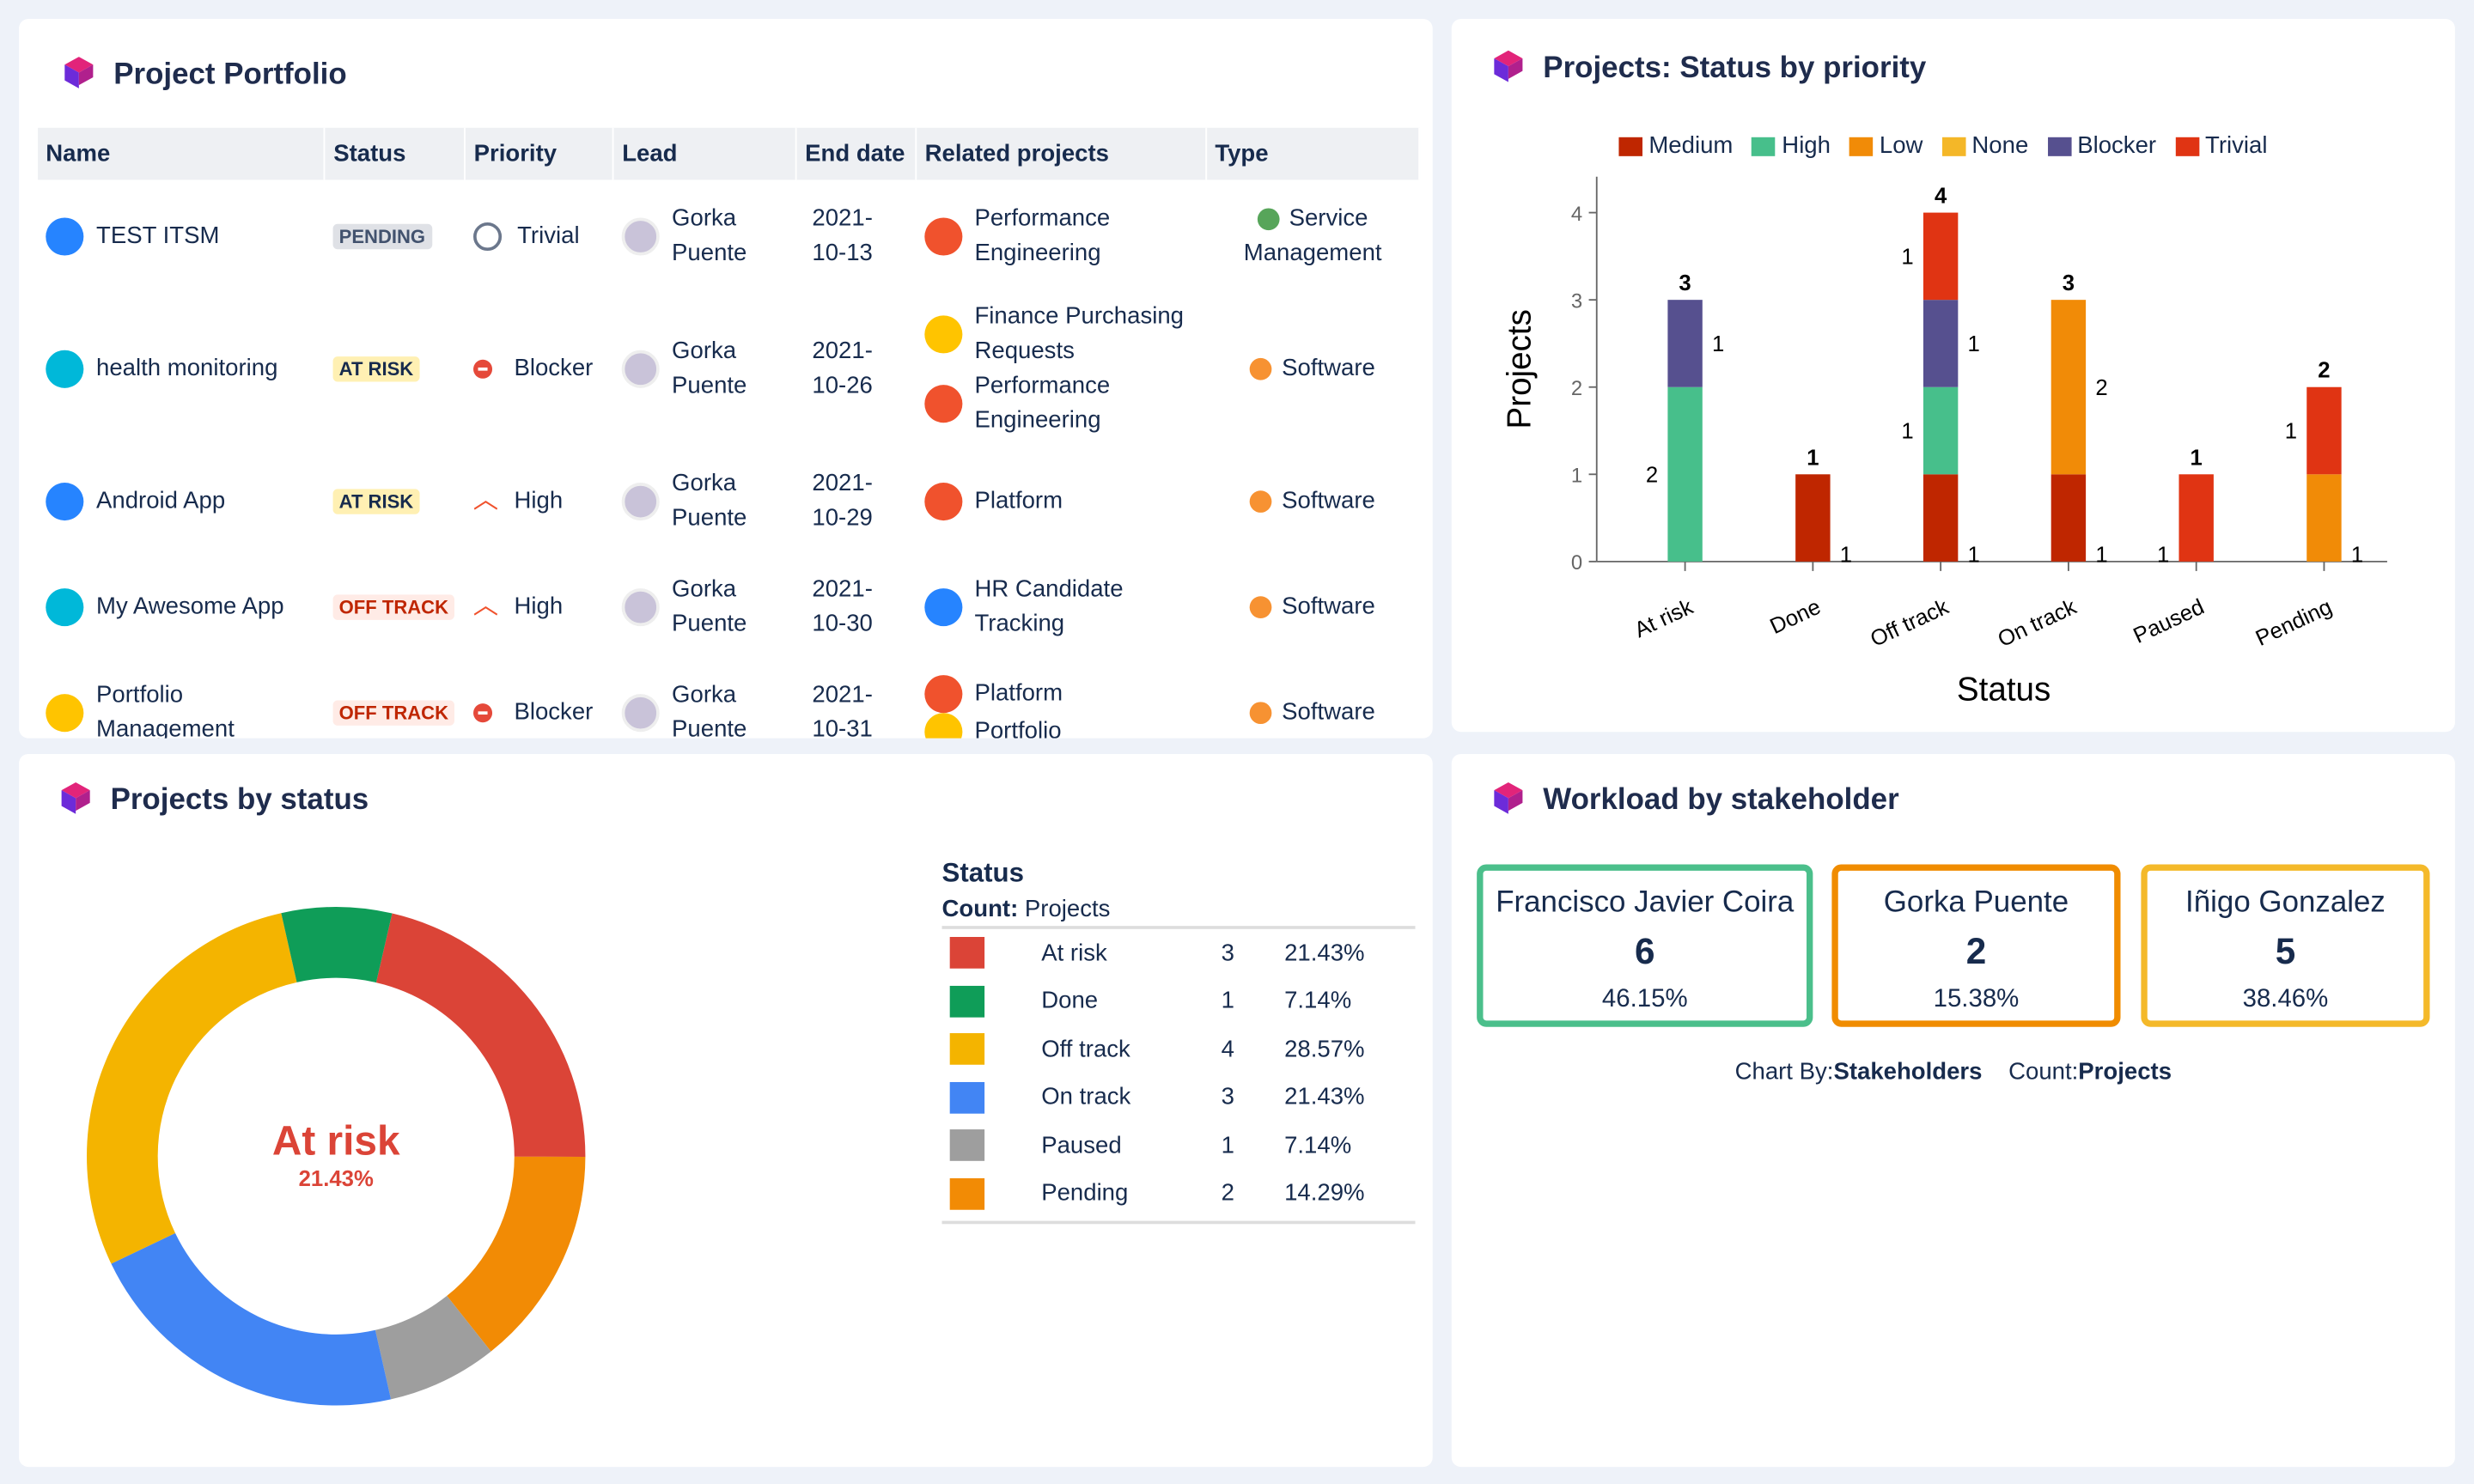  Describe the element at coordinates (2125, 1071) in the screenshot. I see `count-value: Projects` at that location.